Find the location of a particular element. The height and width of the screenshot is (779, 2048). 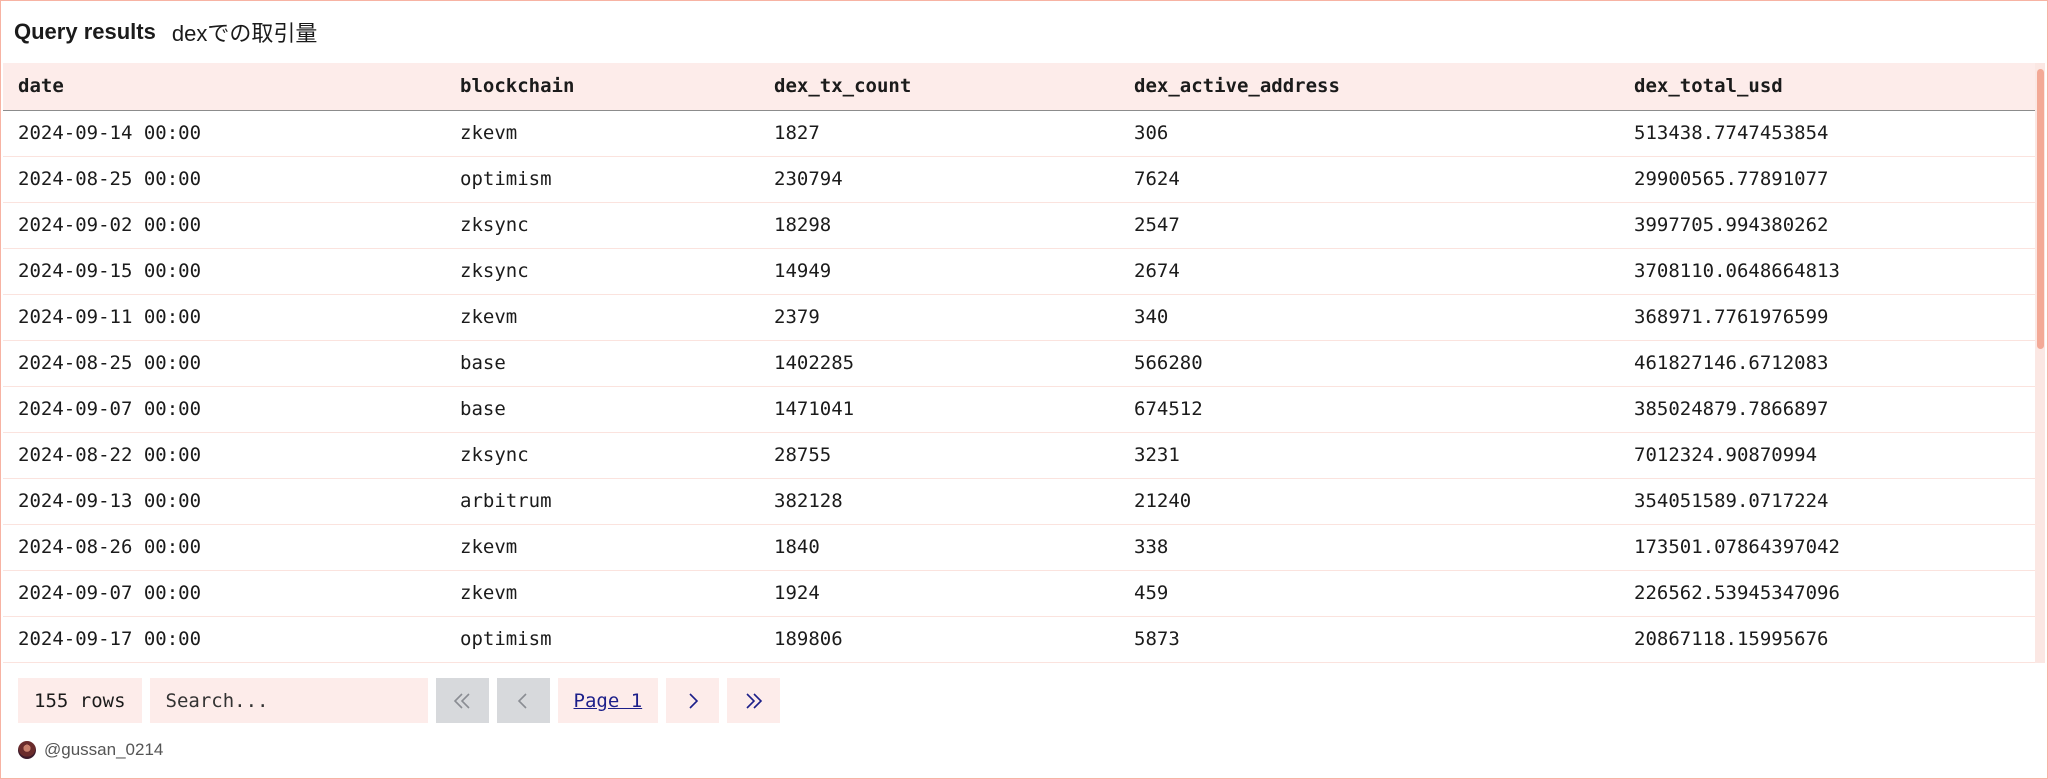

double-chevron-left-icon is located at coordinates (461, 700).